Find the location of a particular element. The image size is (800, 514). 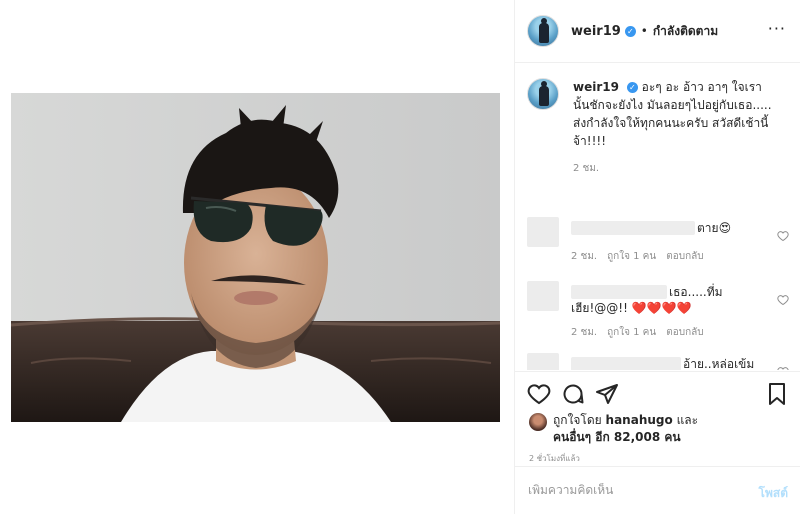

liker-avatar is located at coordinates (538, 422).